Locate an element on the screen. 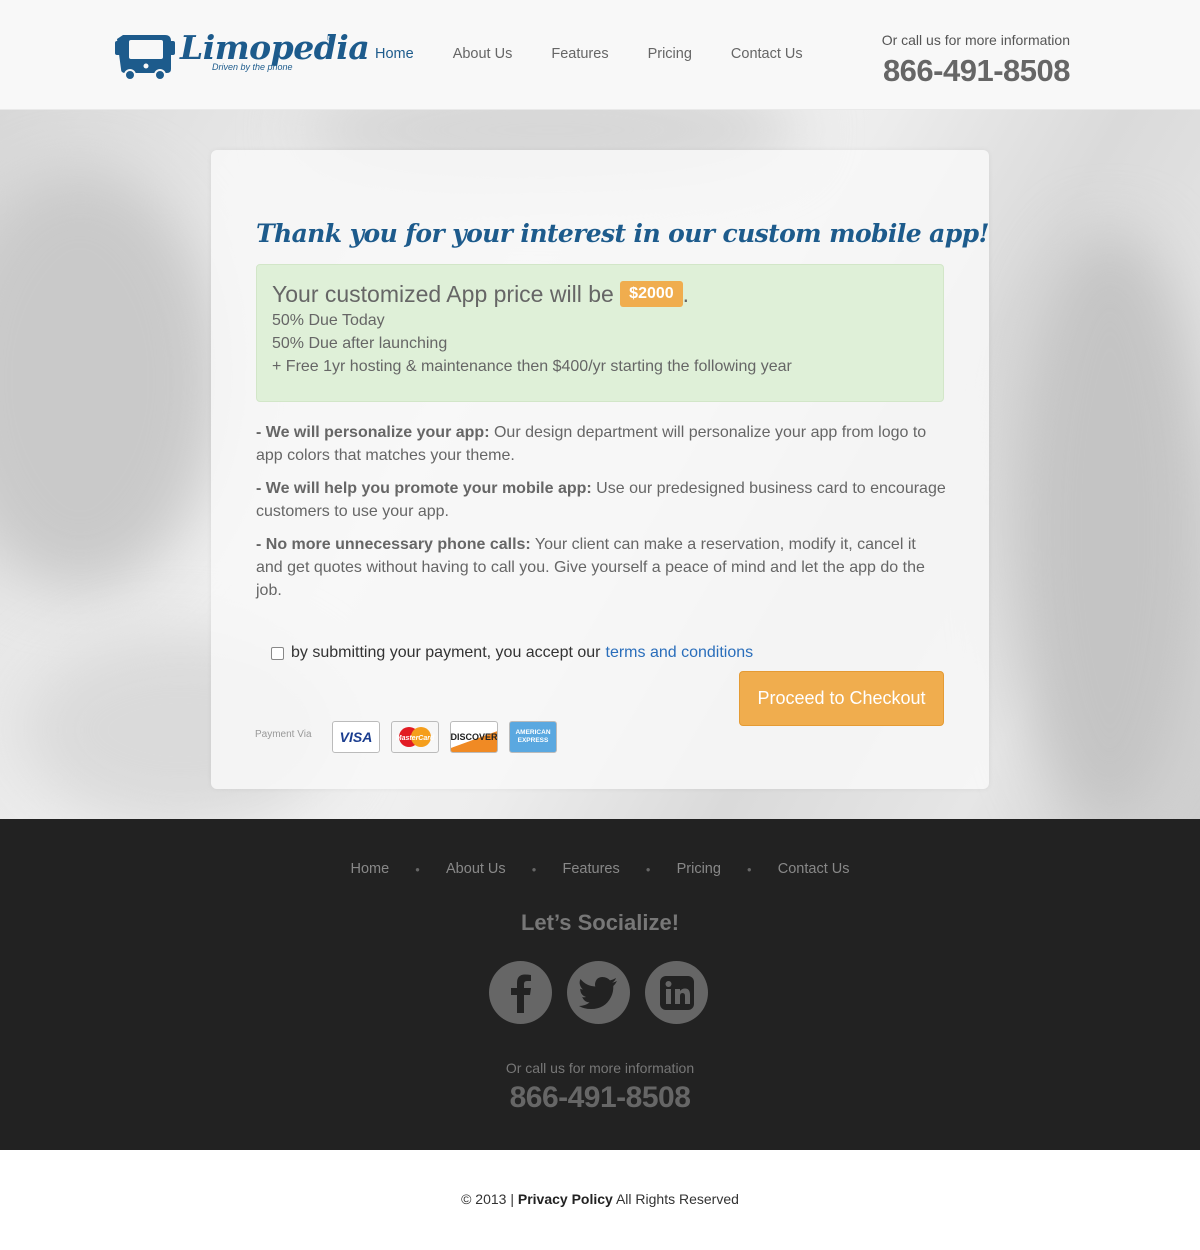  copyright-prefix: © 2013 | is located at coordinates (487, 1199).